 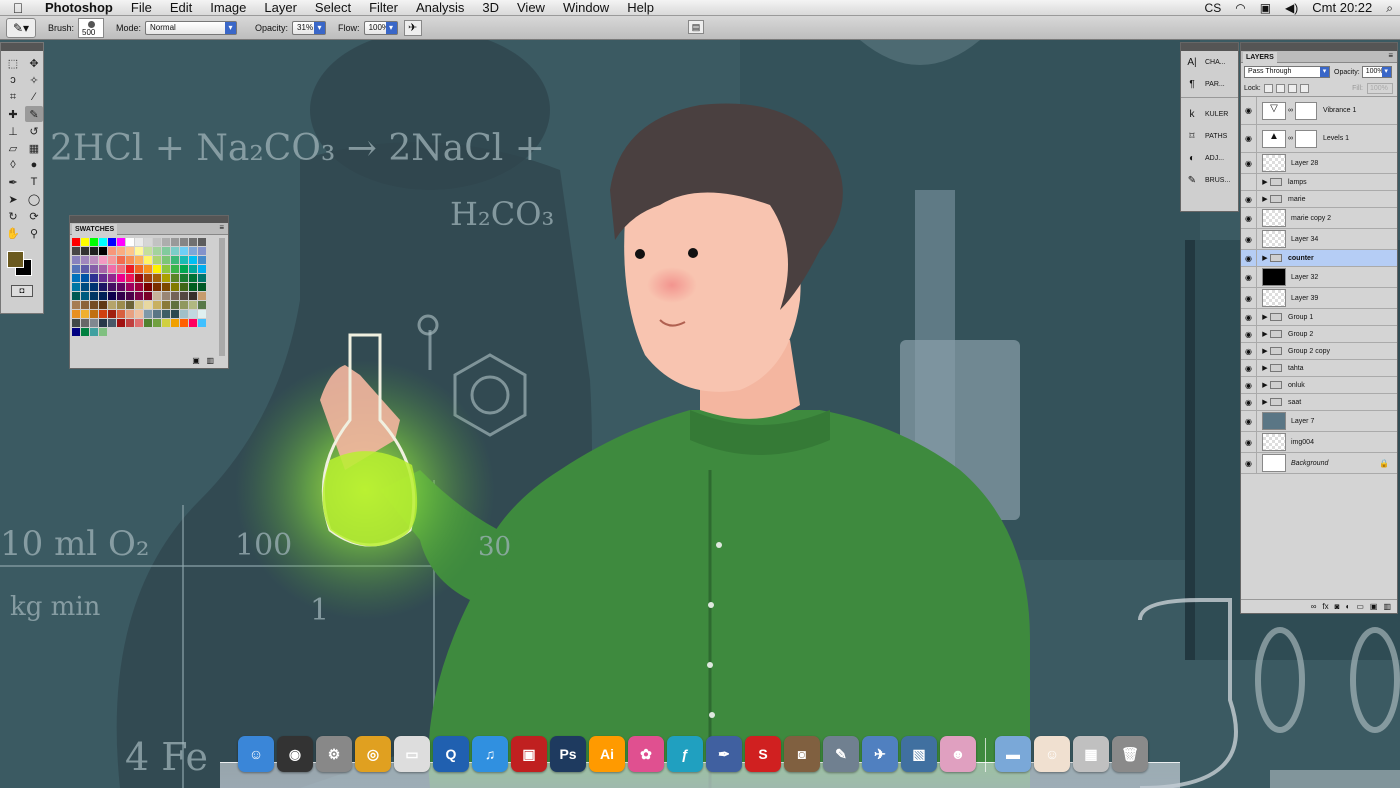 What do you see at coordinates (309, 27) in the screenshot?
I see `opacity-field: 31%` at bounding box center [309, 27].